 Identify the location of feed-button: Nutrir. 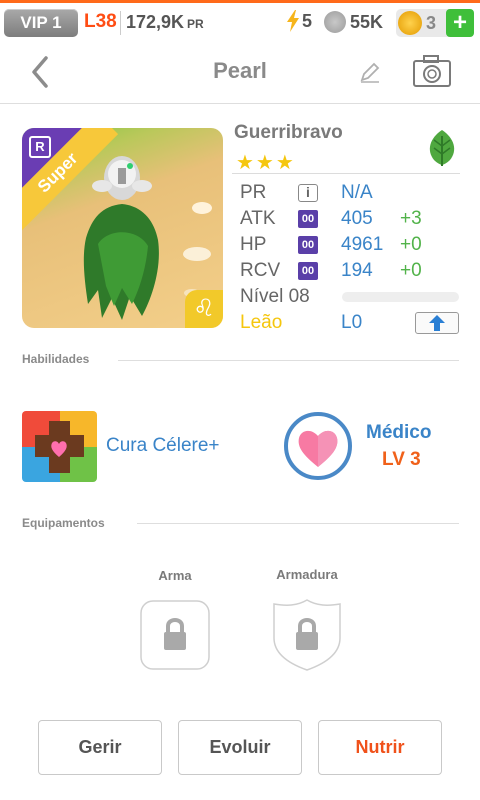
(380, 747).